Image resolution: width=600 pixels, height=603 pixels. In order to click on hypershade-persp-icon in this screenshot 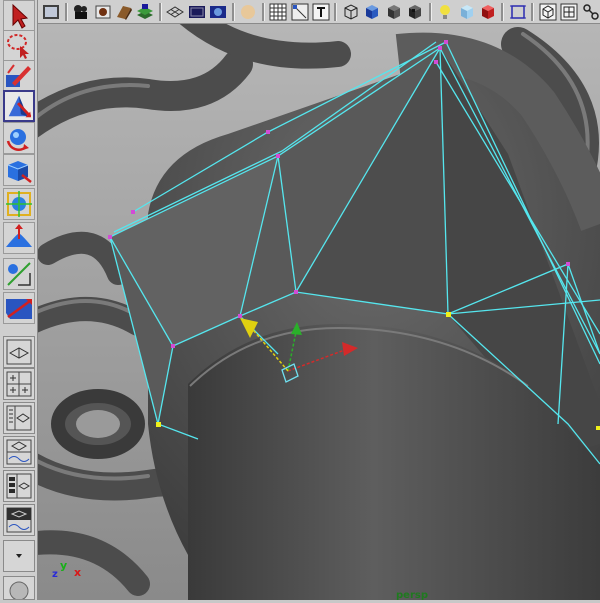, I will do `click(19, 486)`.